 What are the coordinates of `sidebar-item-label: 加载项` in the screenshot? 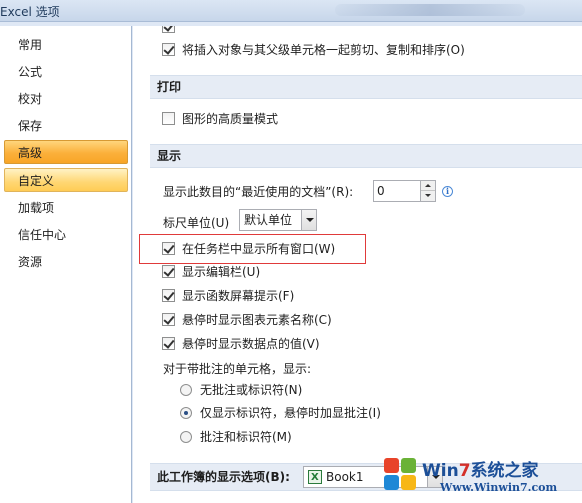 It's located at (36, 208).